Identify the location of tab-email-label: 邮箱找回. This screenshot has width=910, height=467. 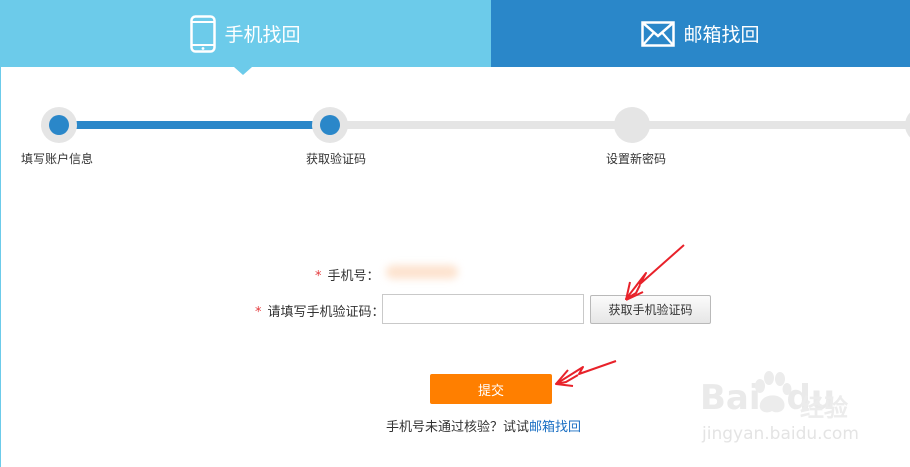
(721, 35).